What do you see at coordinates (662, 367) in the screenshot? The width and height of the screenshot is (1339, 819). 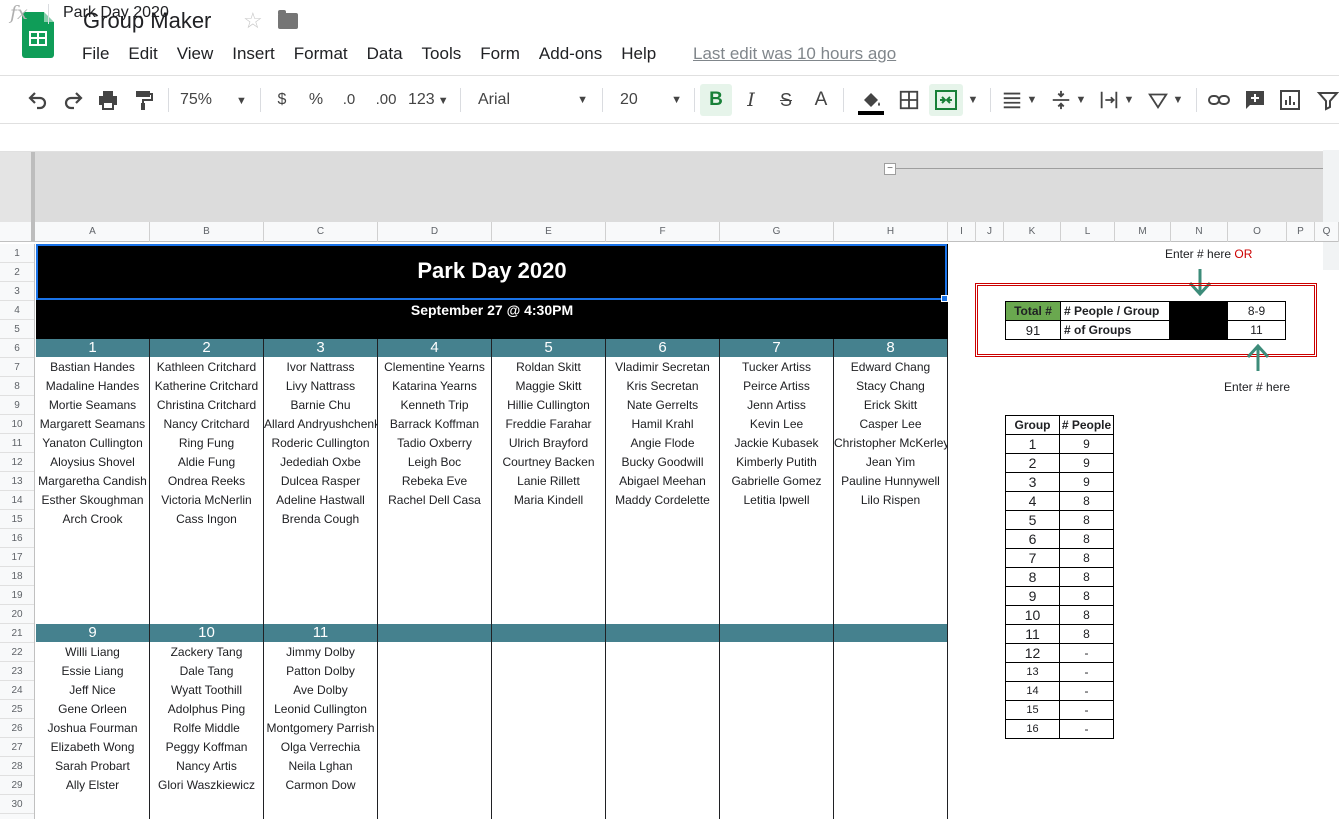 I see `member-cell: Vladimir Secretan` at bounding box center [662, 367].